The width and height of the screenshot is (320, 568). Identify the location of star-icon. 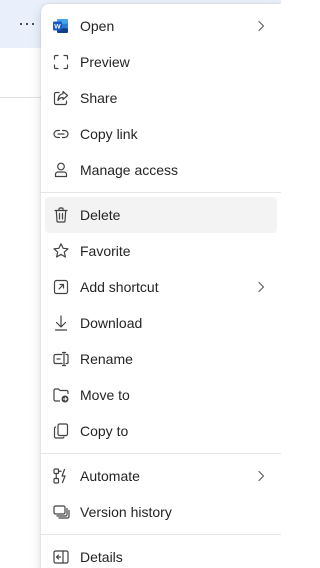
(61, 251).